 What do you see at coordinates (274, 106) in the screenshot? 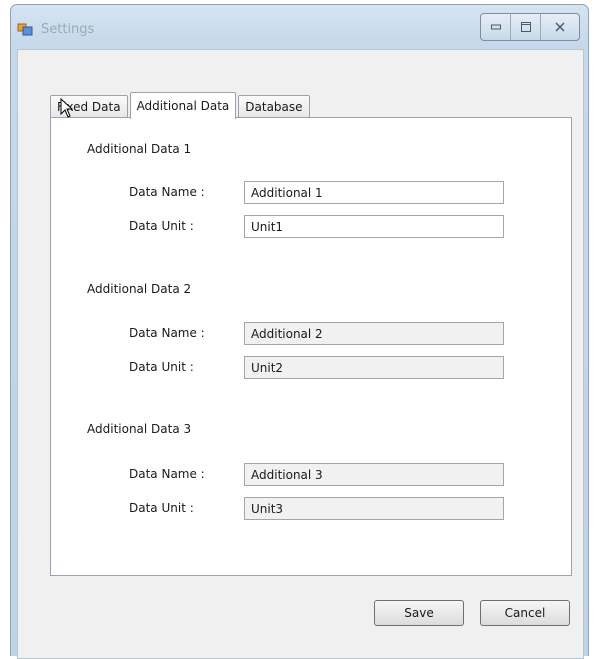
I see `tab-database: Database` at bounding box center [274, 106].